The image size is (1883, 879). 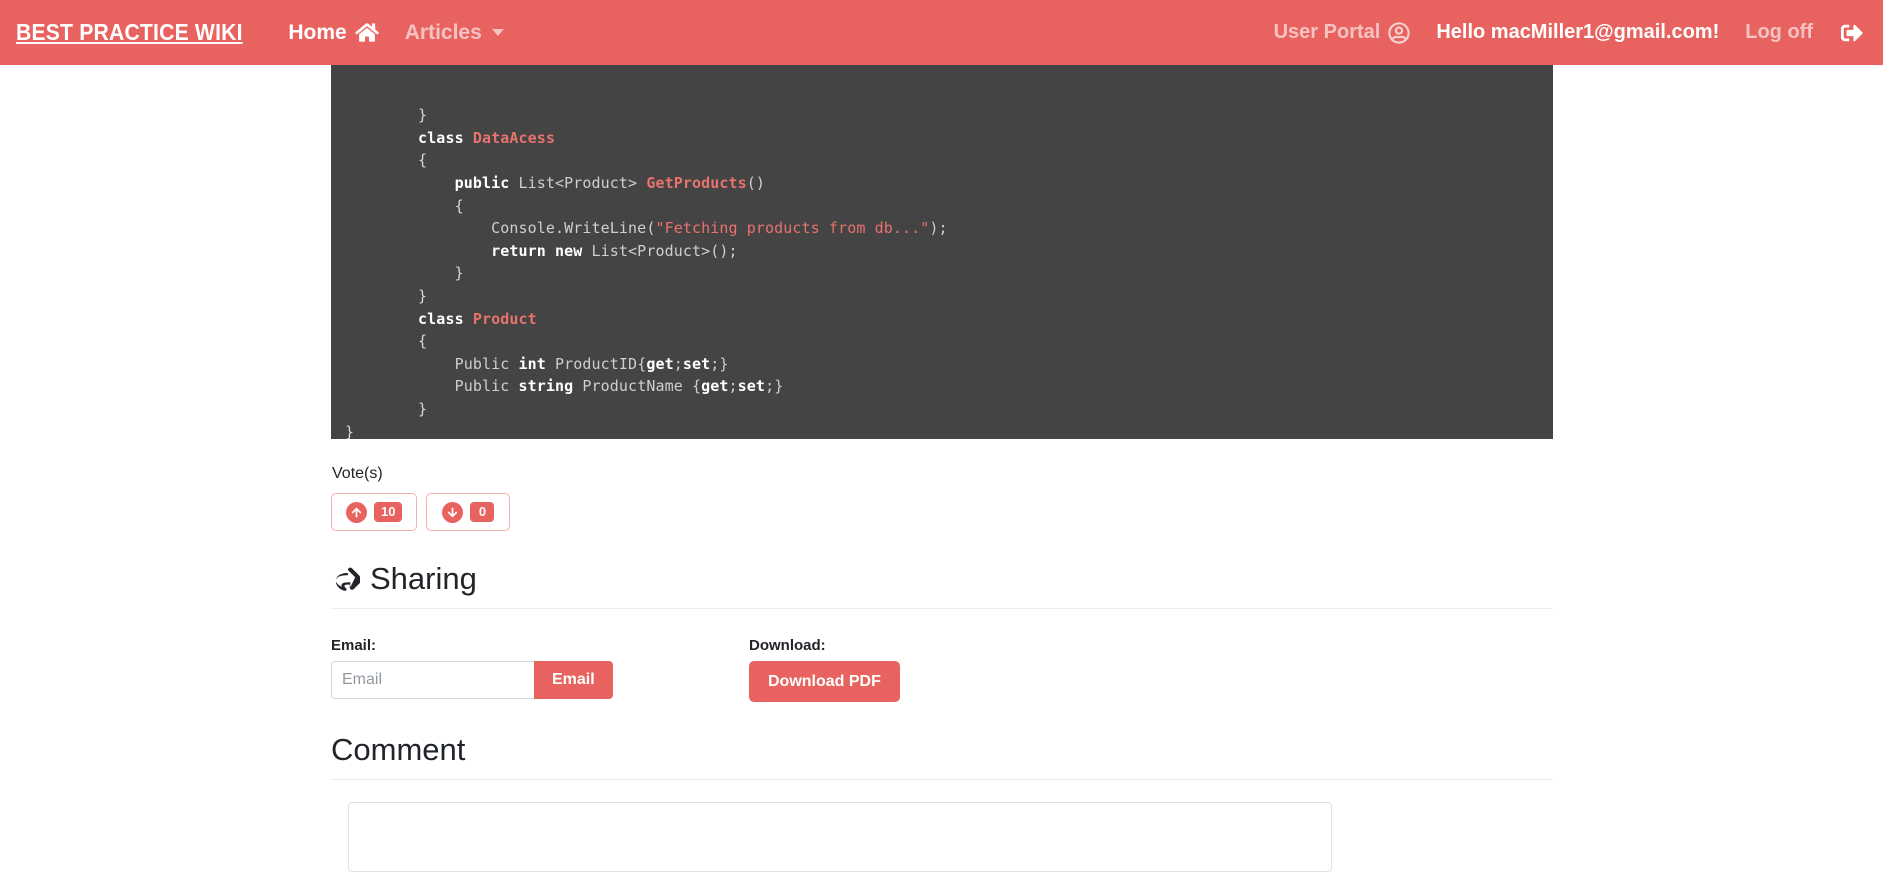 What do you see at coordinates (443, 32) in the screenshot?
I see `nav-item-articles-label: Articles` at bounding box center [443, 32].